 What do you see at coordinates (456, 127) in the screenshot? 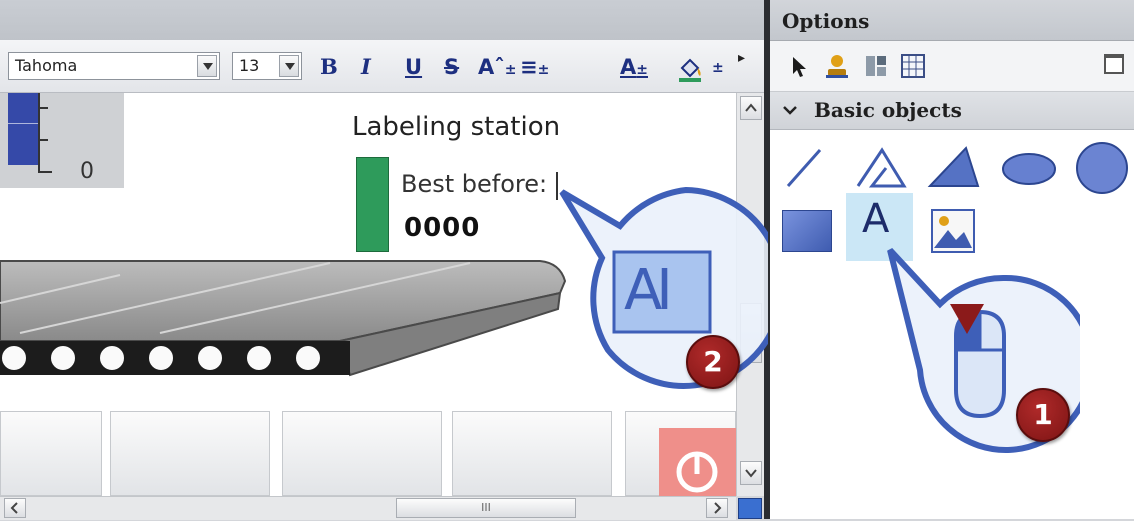
I see `station-title: Labeling station` at bounding box center [456, 127].